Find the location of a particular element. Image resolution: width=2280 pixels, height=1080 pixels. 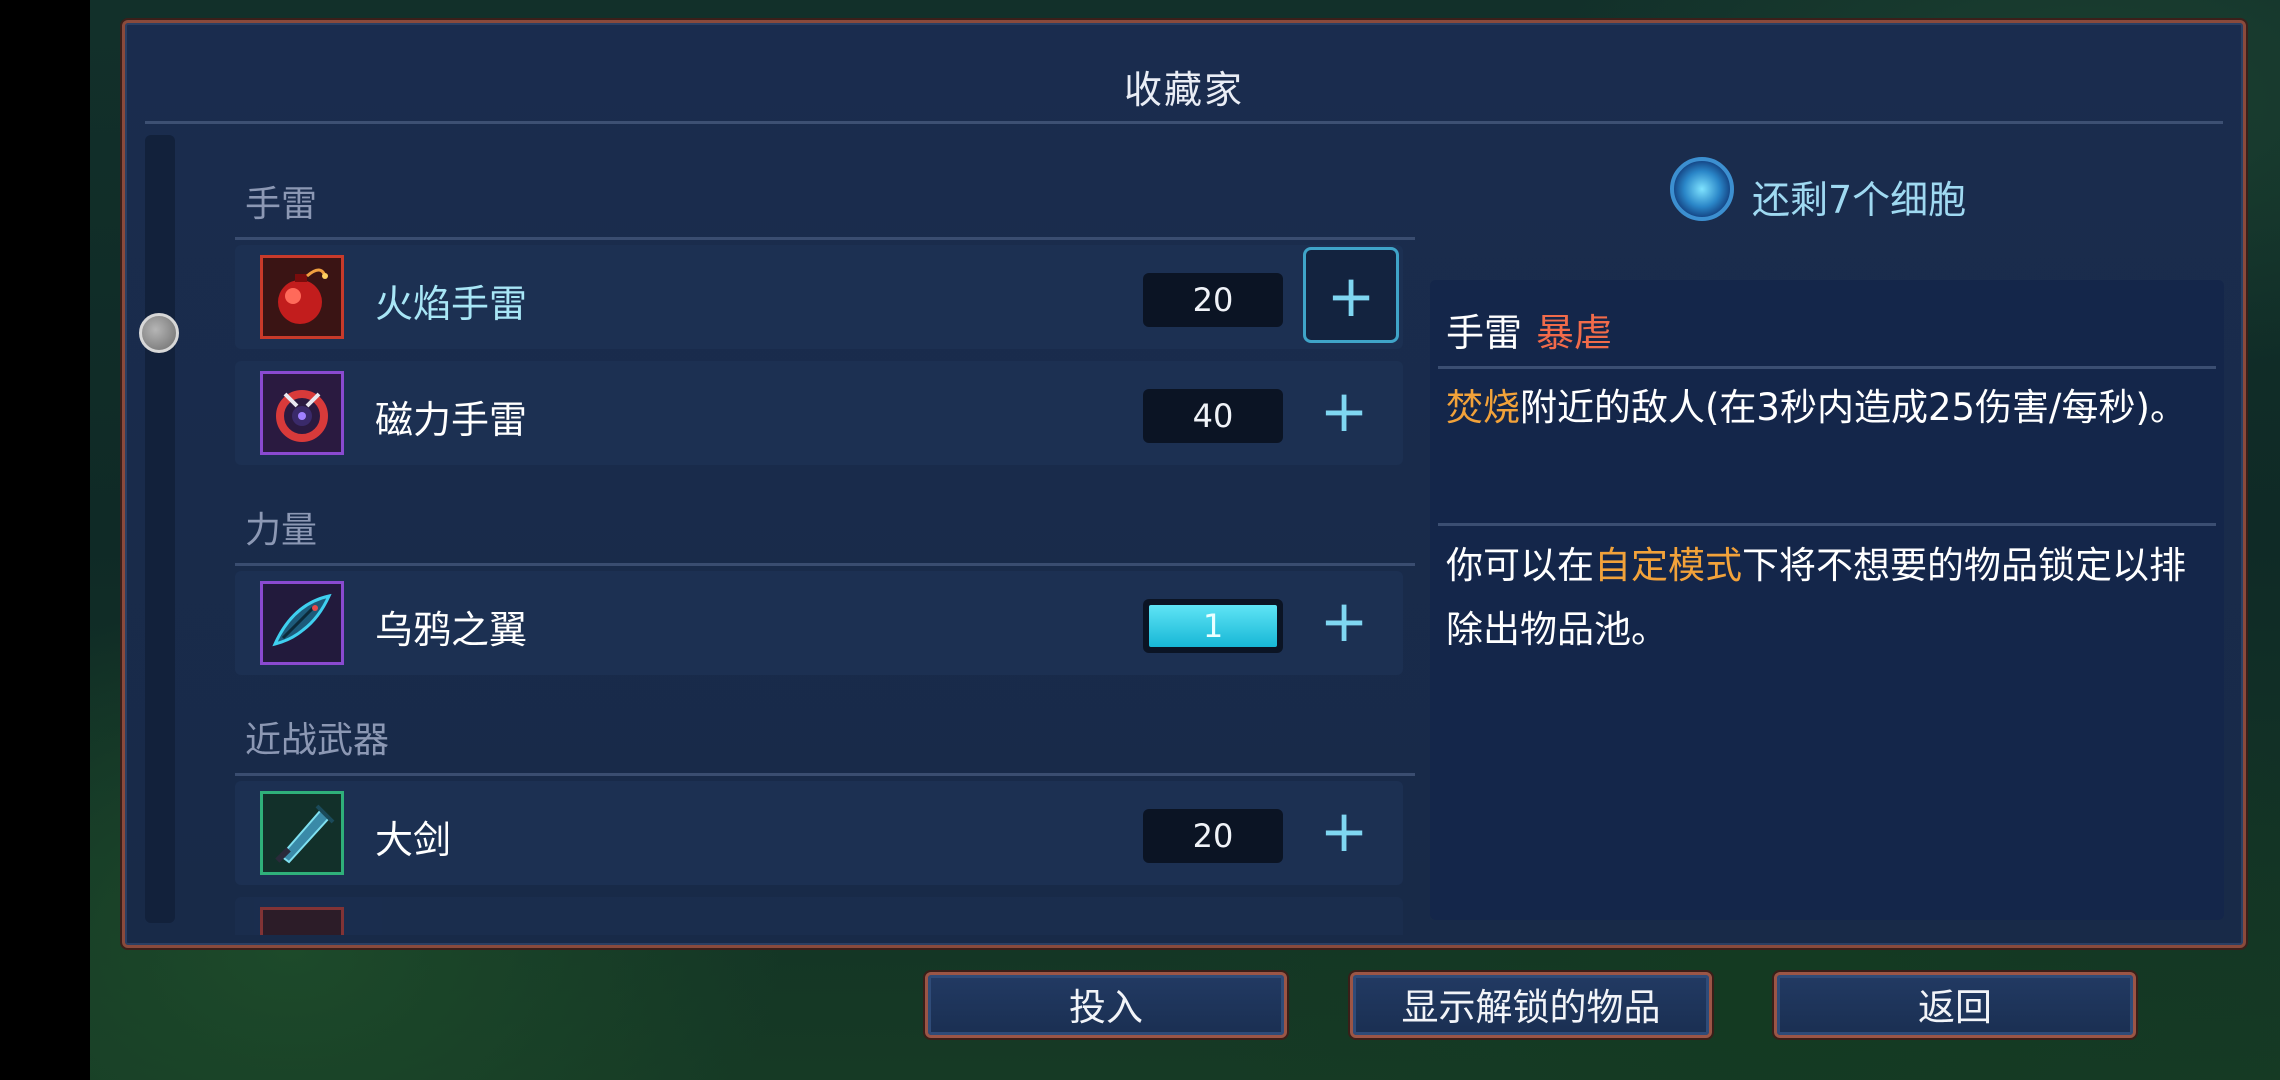

info-tag: 暴虐 is located at coordinates (1574, 333).